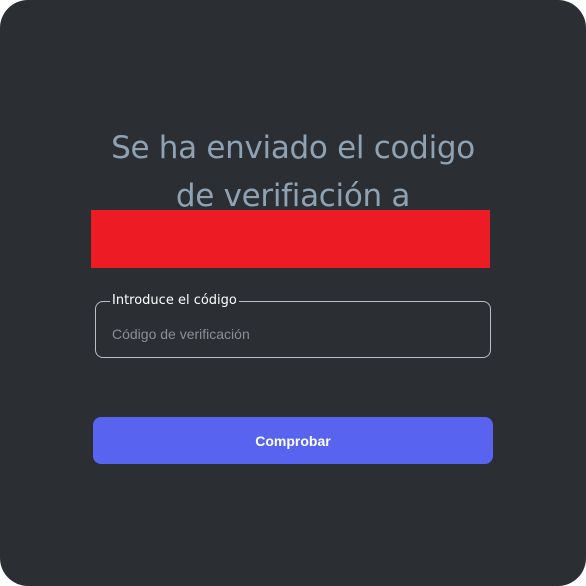 The image size is (586, 586). What do you see at coordinates (293, 148) in the screenshot?
I see `page-title-line-1: Se ha enviado el codigo` at bounding box center [293, 148].